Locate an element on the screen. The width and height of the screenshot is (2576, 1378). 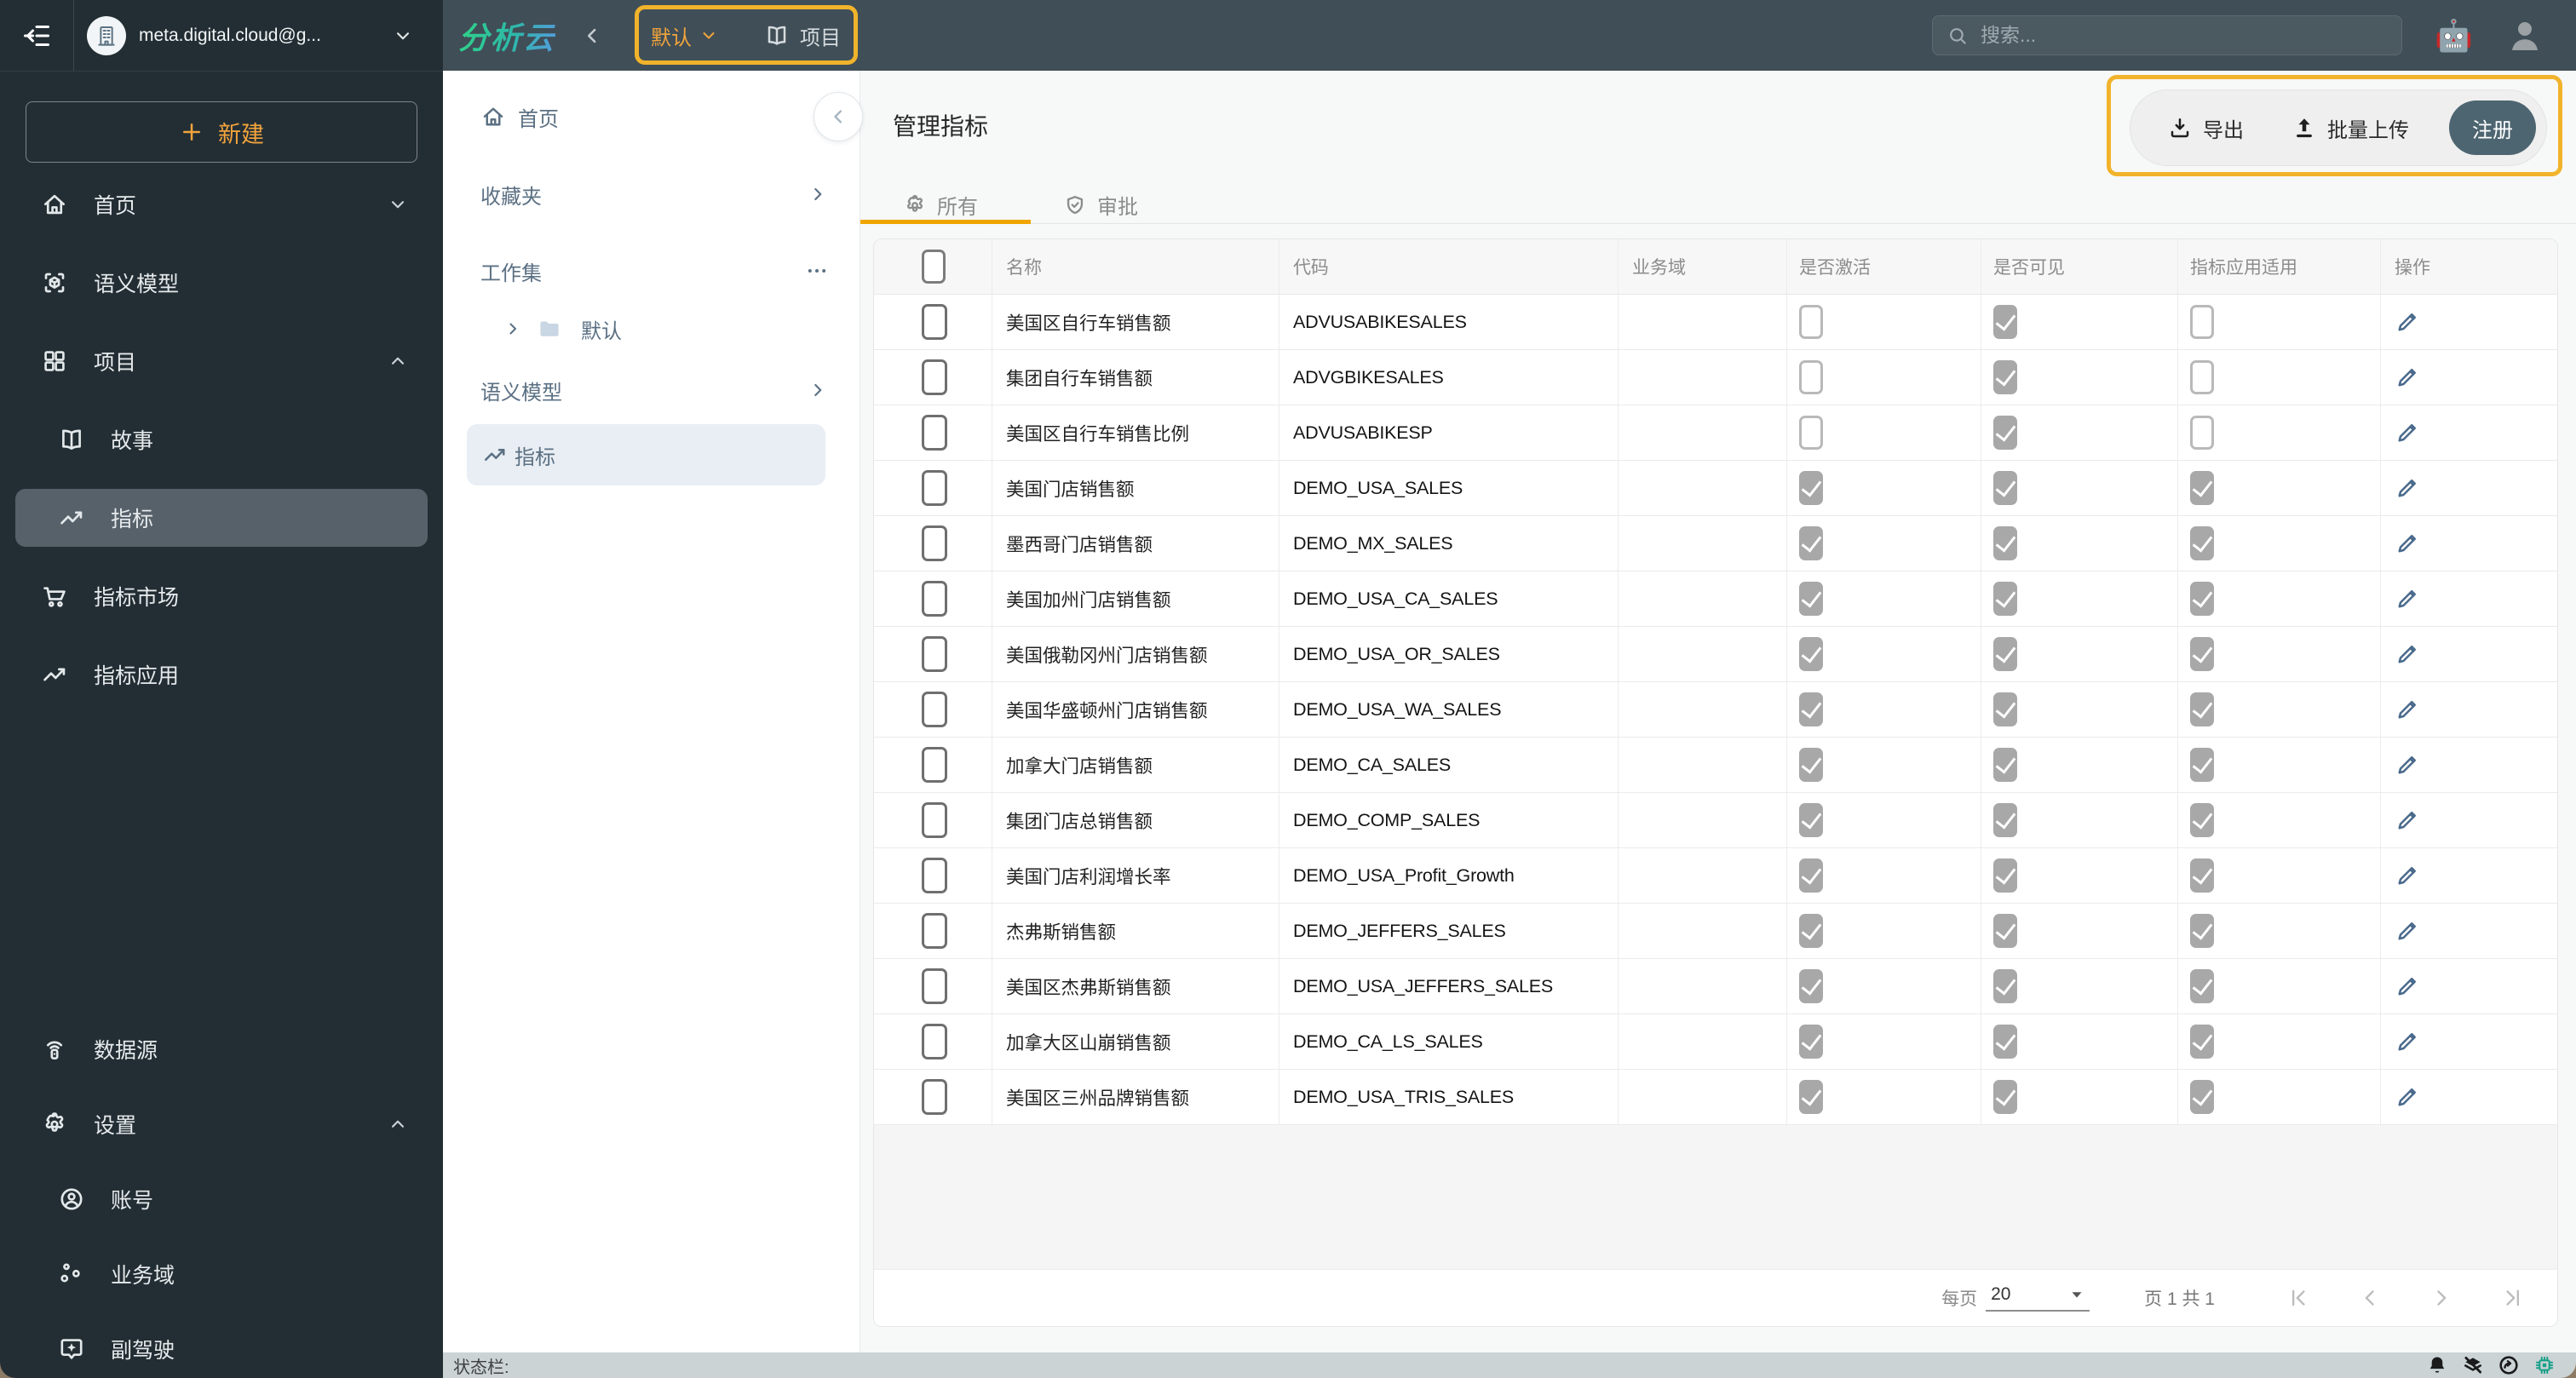
panel-item-default-folder: 默认 is located at coordinates (655, 329).